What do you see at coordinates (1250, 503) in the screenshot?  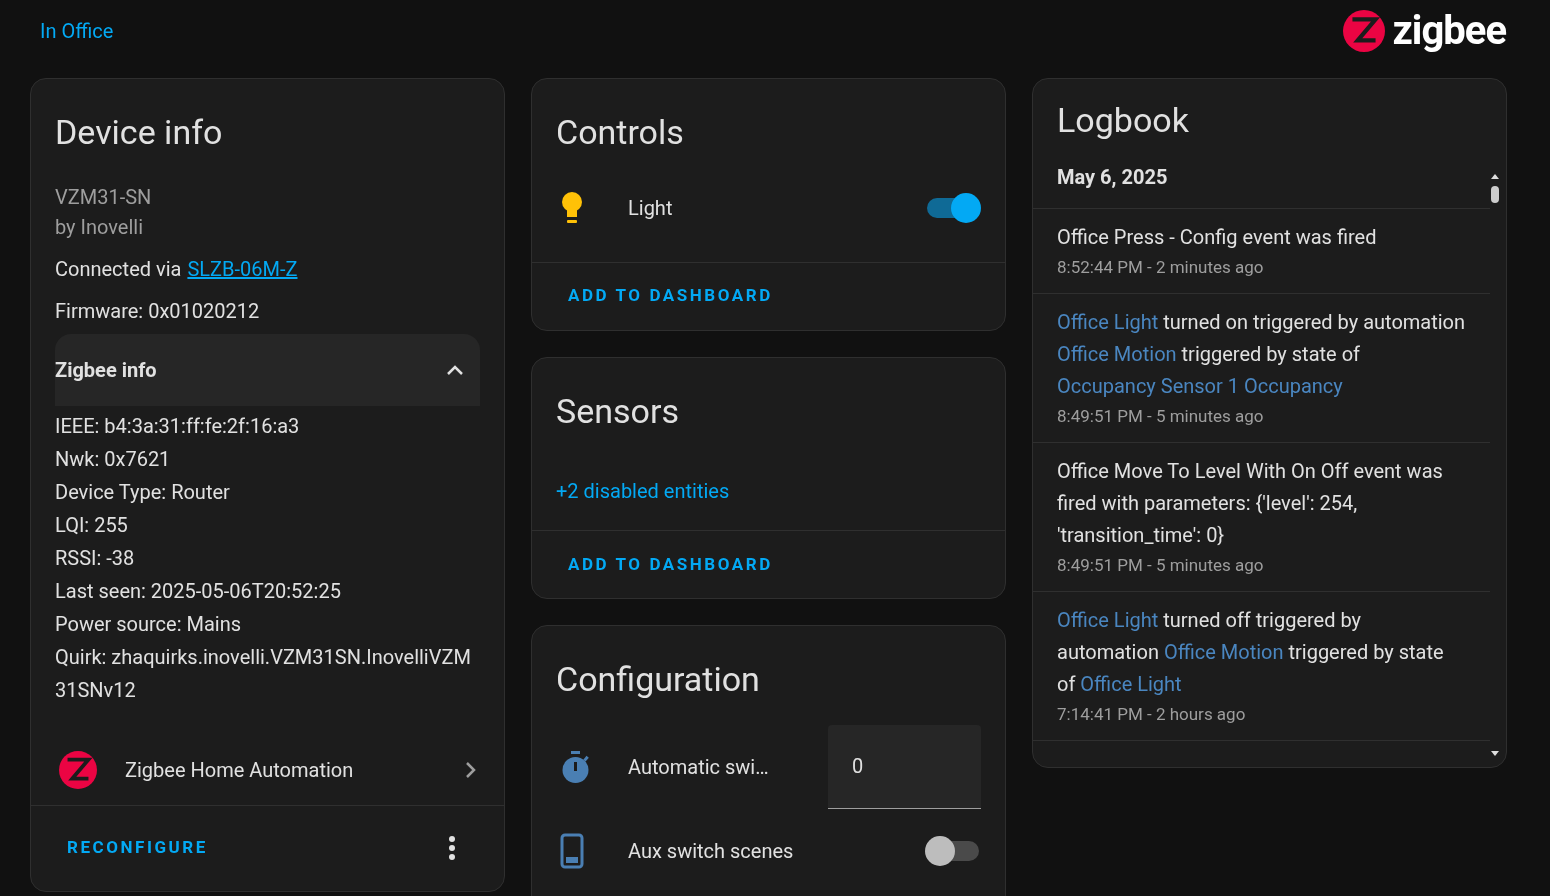 I see `log-message: Office Move To Level With On Off event was fired with parameters: {'level': 254, 'transition_time': 0}` at bounding box center [1250, 503].